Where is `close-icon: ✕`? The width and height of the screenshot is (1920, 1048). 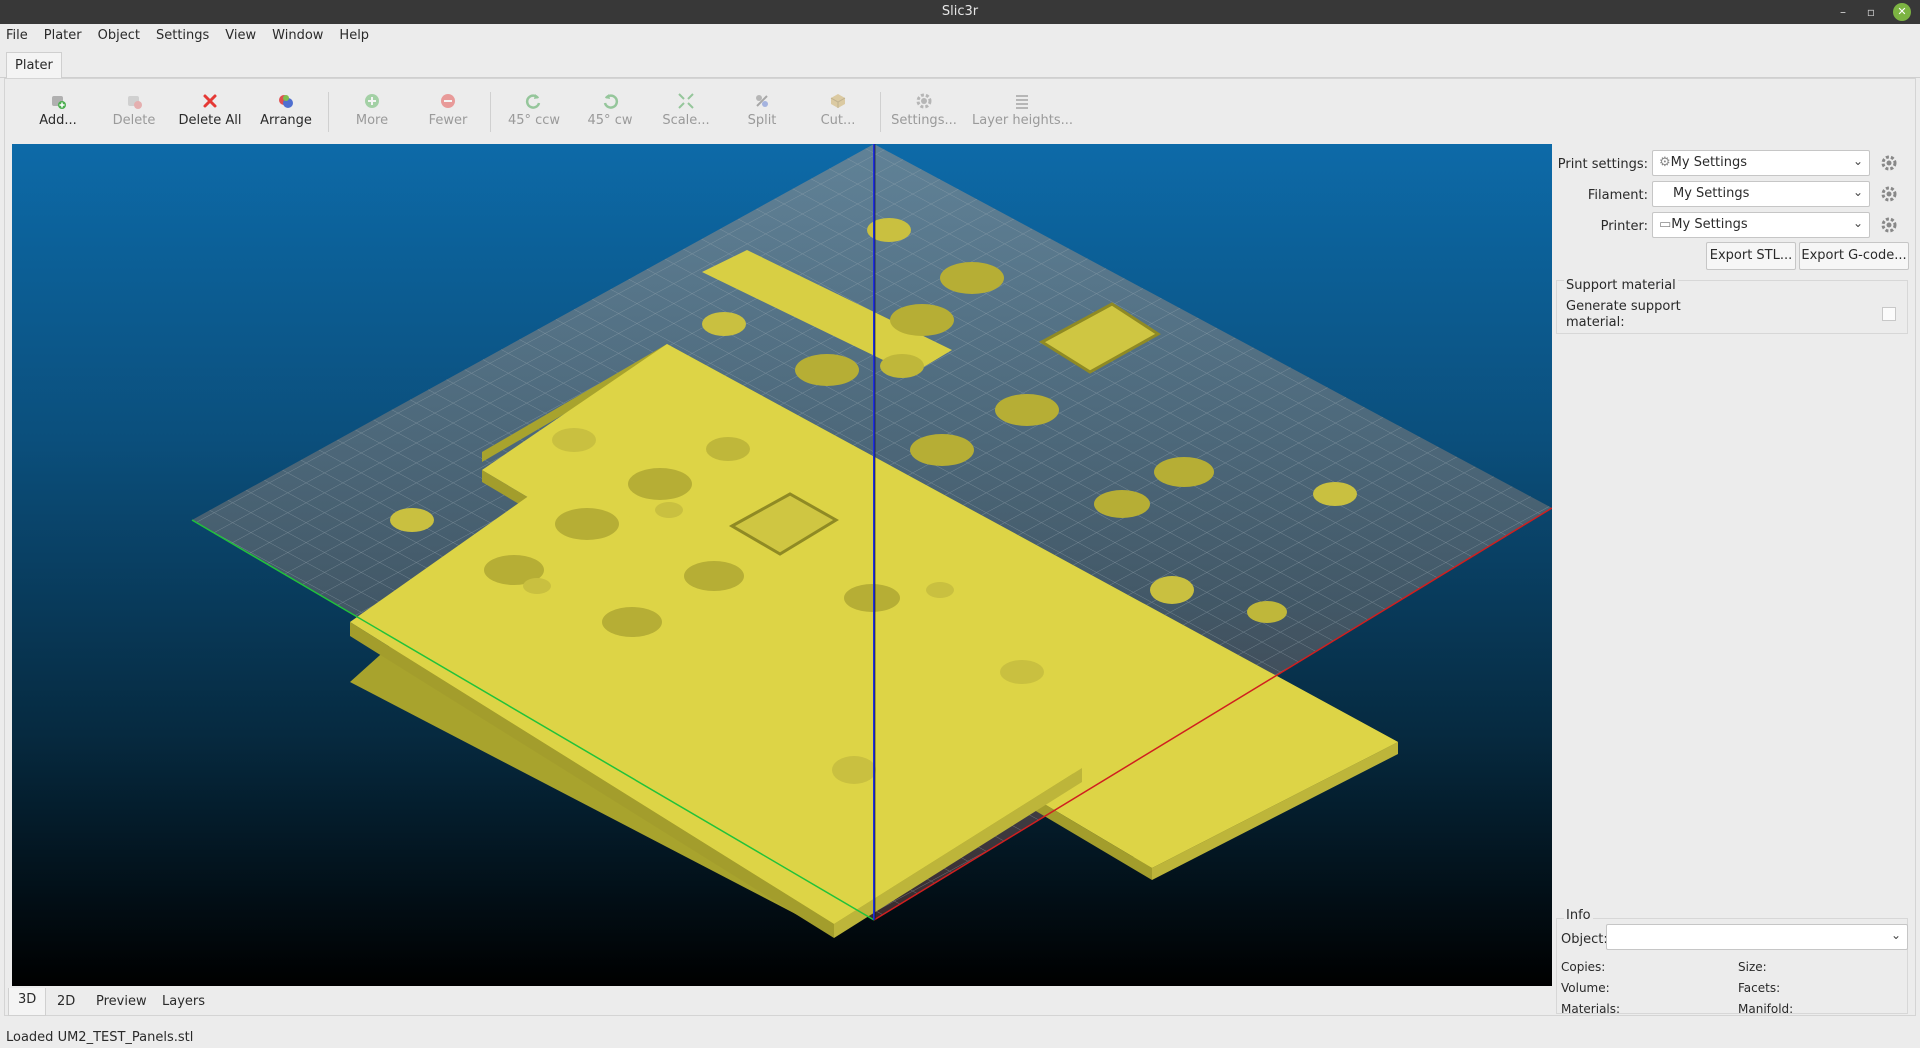
close-icon: ✕ is located at coordinates (1902, 12).